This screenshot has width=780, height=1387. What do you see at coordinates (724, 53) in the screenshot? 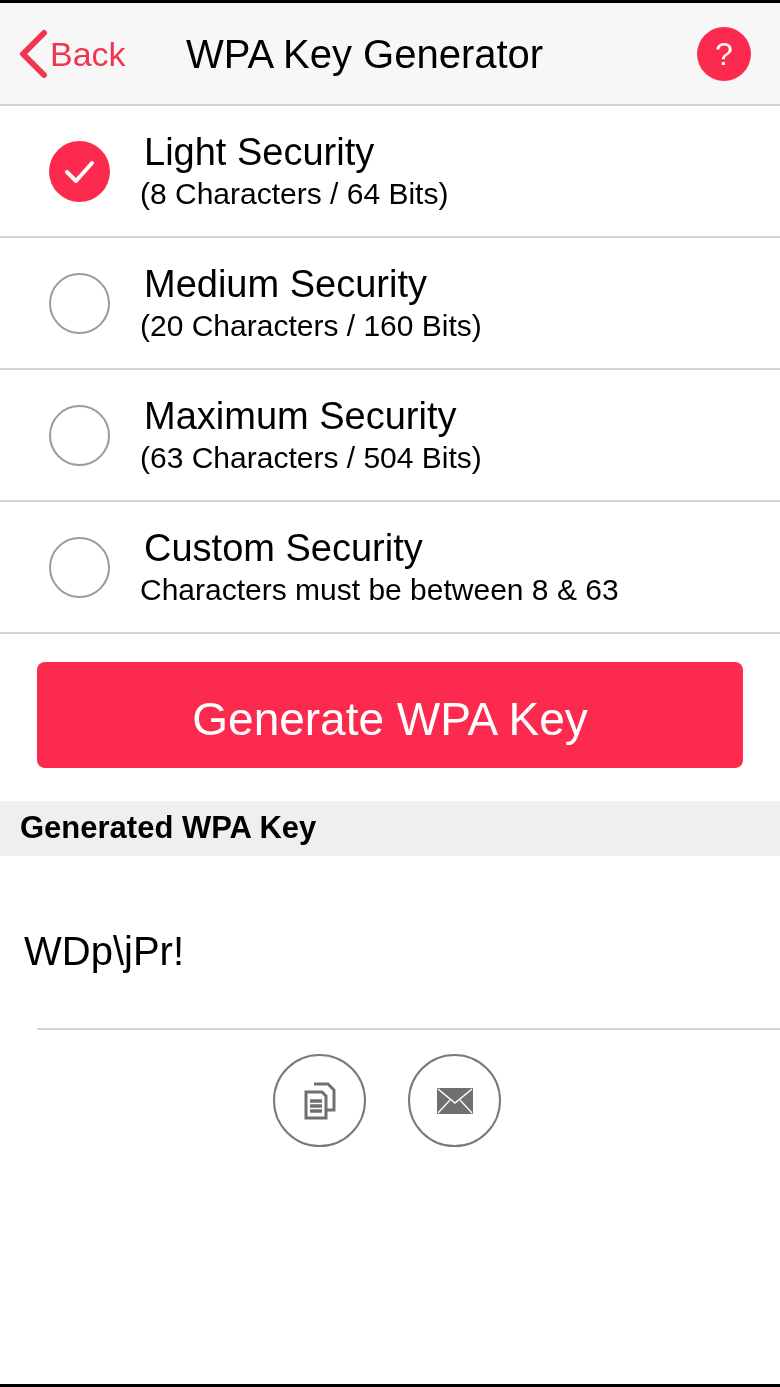
I see `help-button: ?` at bounding box center [724, 53].